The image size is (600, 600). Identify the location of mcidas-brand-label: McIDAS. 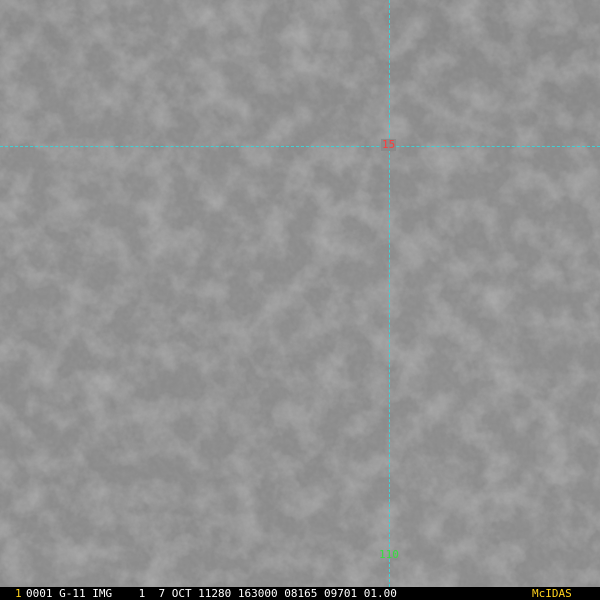
(552, 593).